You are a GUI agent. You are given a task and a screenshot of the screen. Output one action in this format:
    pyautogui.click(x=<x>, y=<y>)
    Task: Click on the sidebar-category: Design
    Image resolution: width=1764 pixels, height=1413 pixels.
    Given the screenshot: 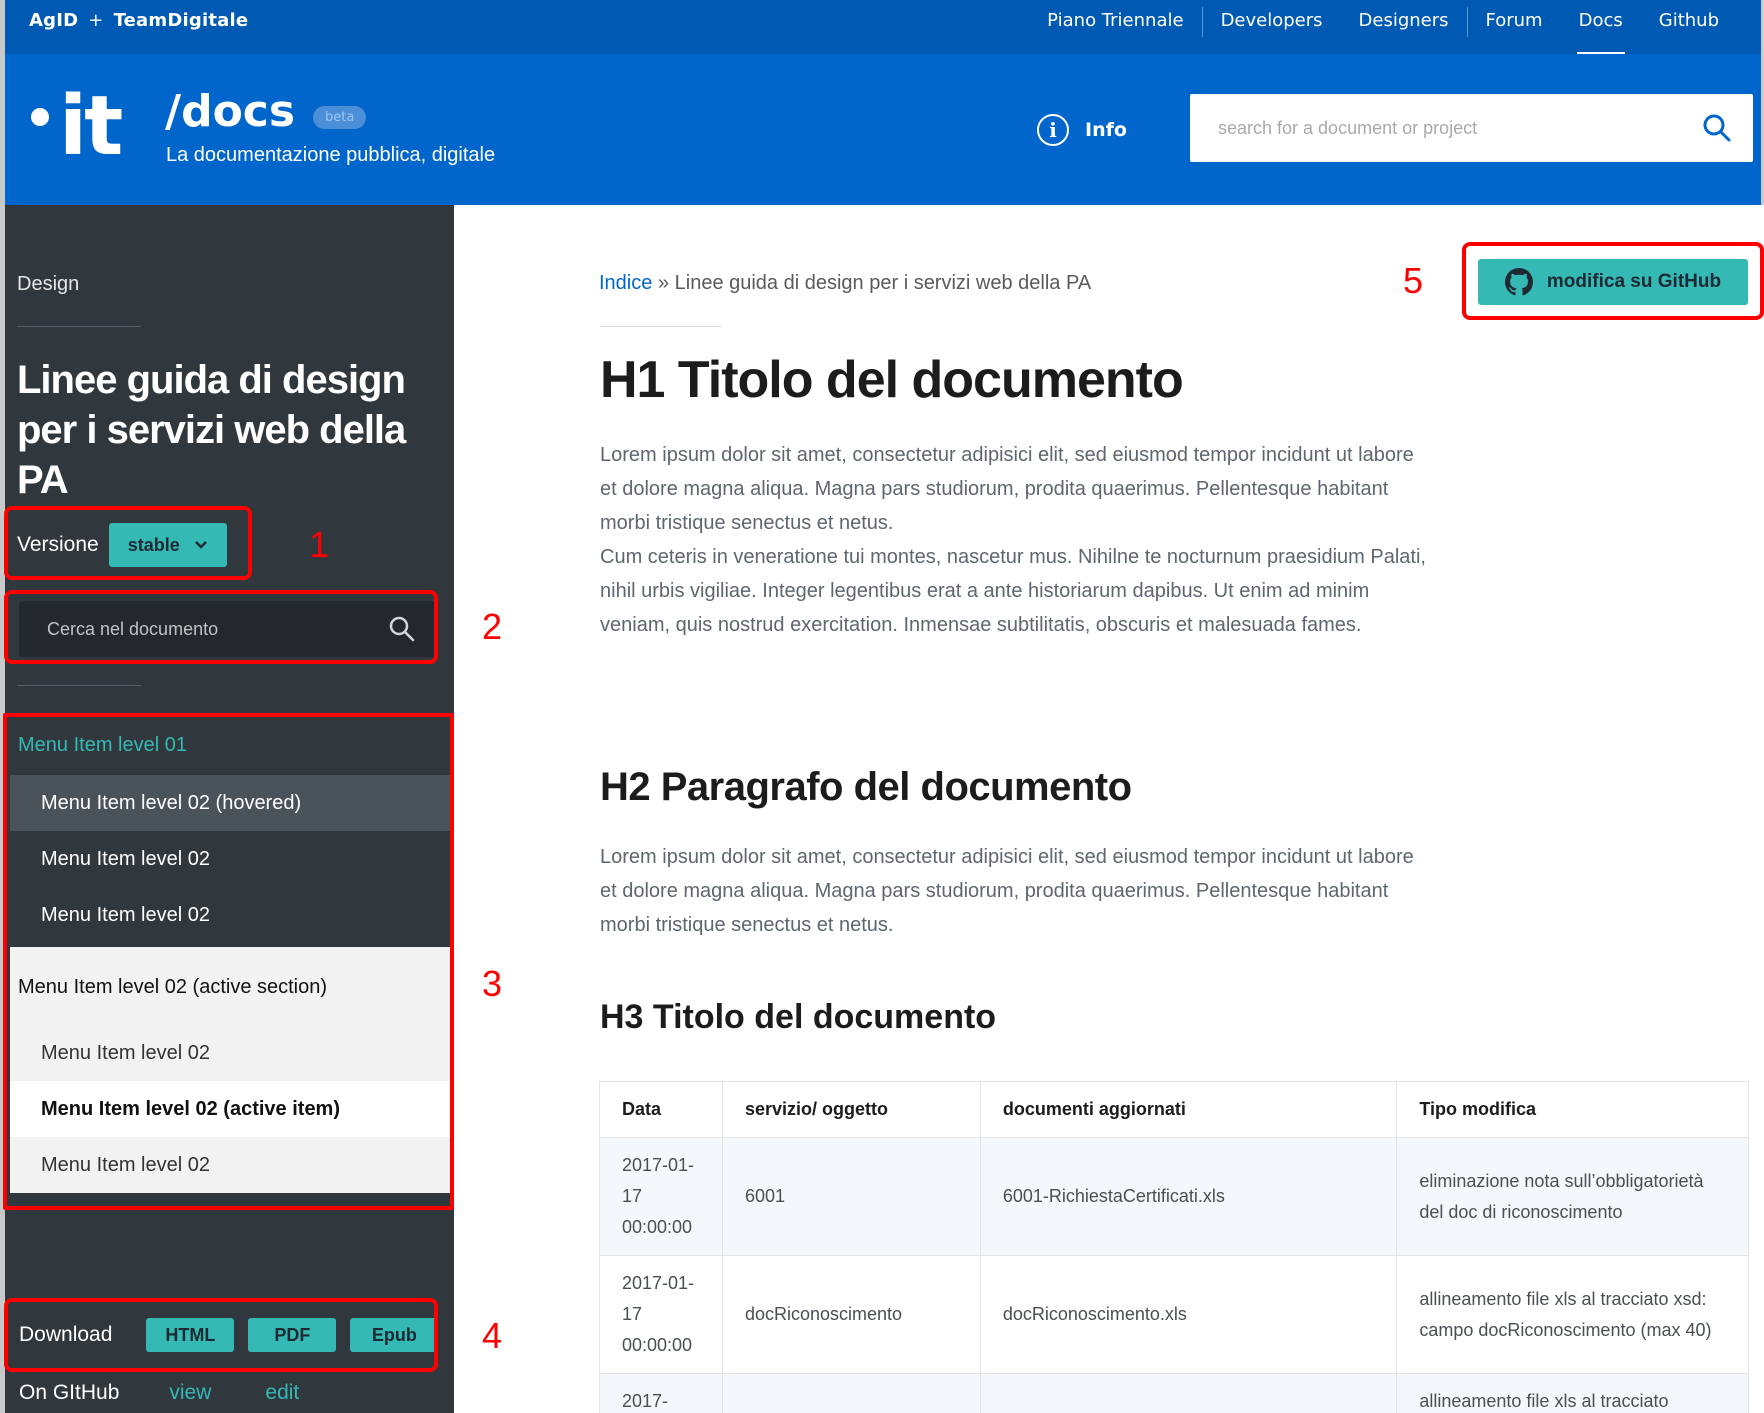 What is the action you would take?
    pyautogui.click(x=48, y=284)
    